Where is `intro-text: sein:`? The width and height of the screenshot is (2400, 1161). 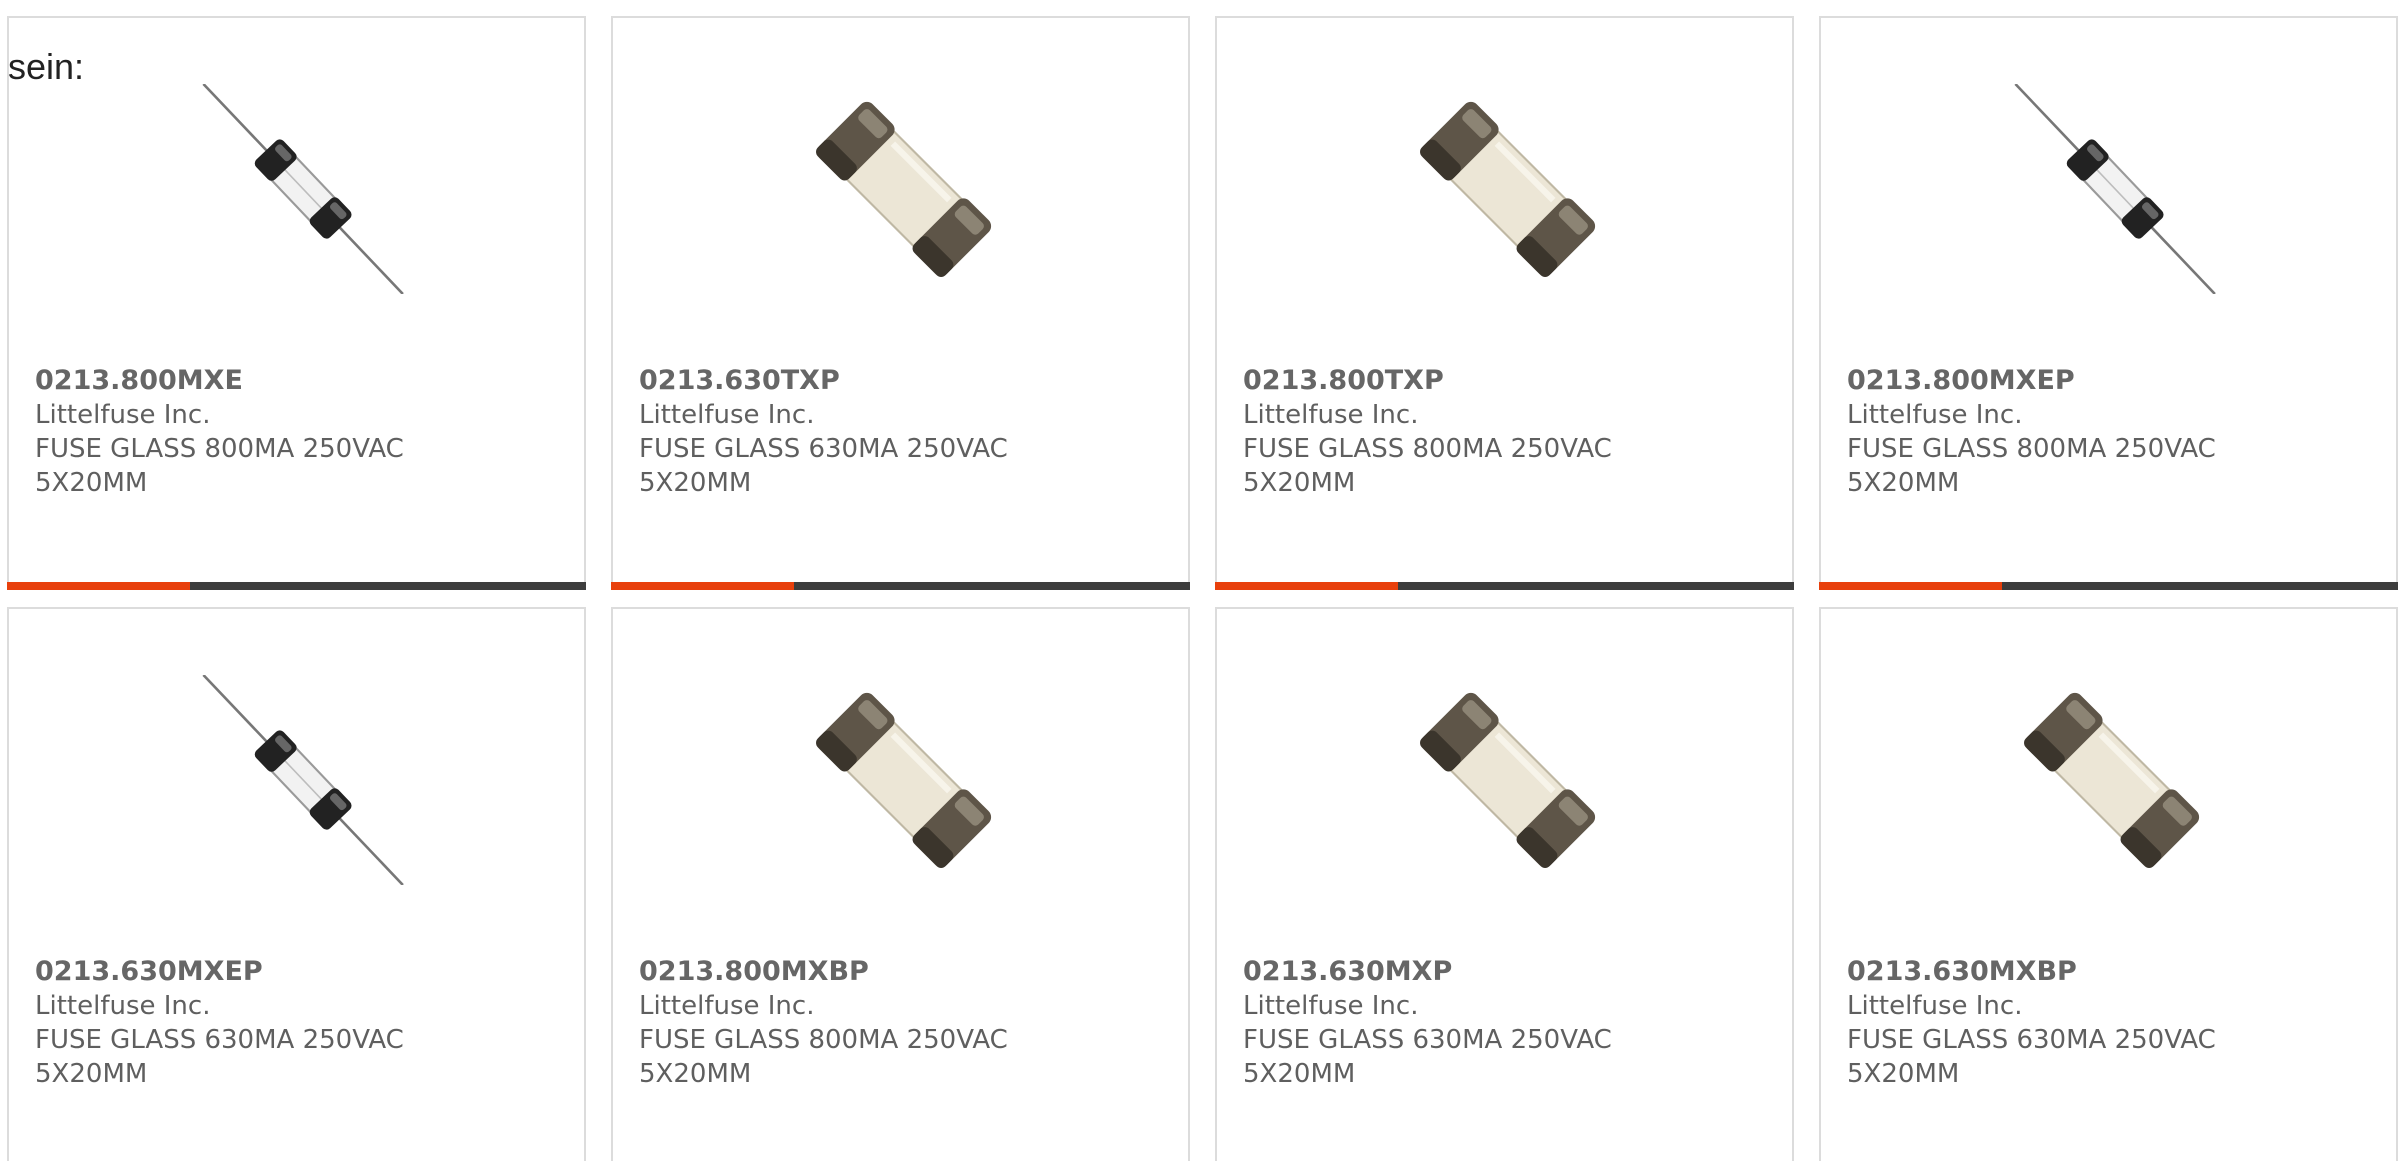 intro-text: sein: is located at coordinates (46, 66).